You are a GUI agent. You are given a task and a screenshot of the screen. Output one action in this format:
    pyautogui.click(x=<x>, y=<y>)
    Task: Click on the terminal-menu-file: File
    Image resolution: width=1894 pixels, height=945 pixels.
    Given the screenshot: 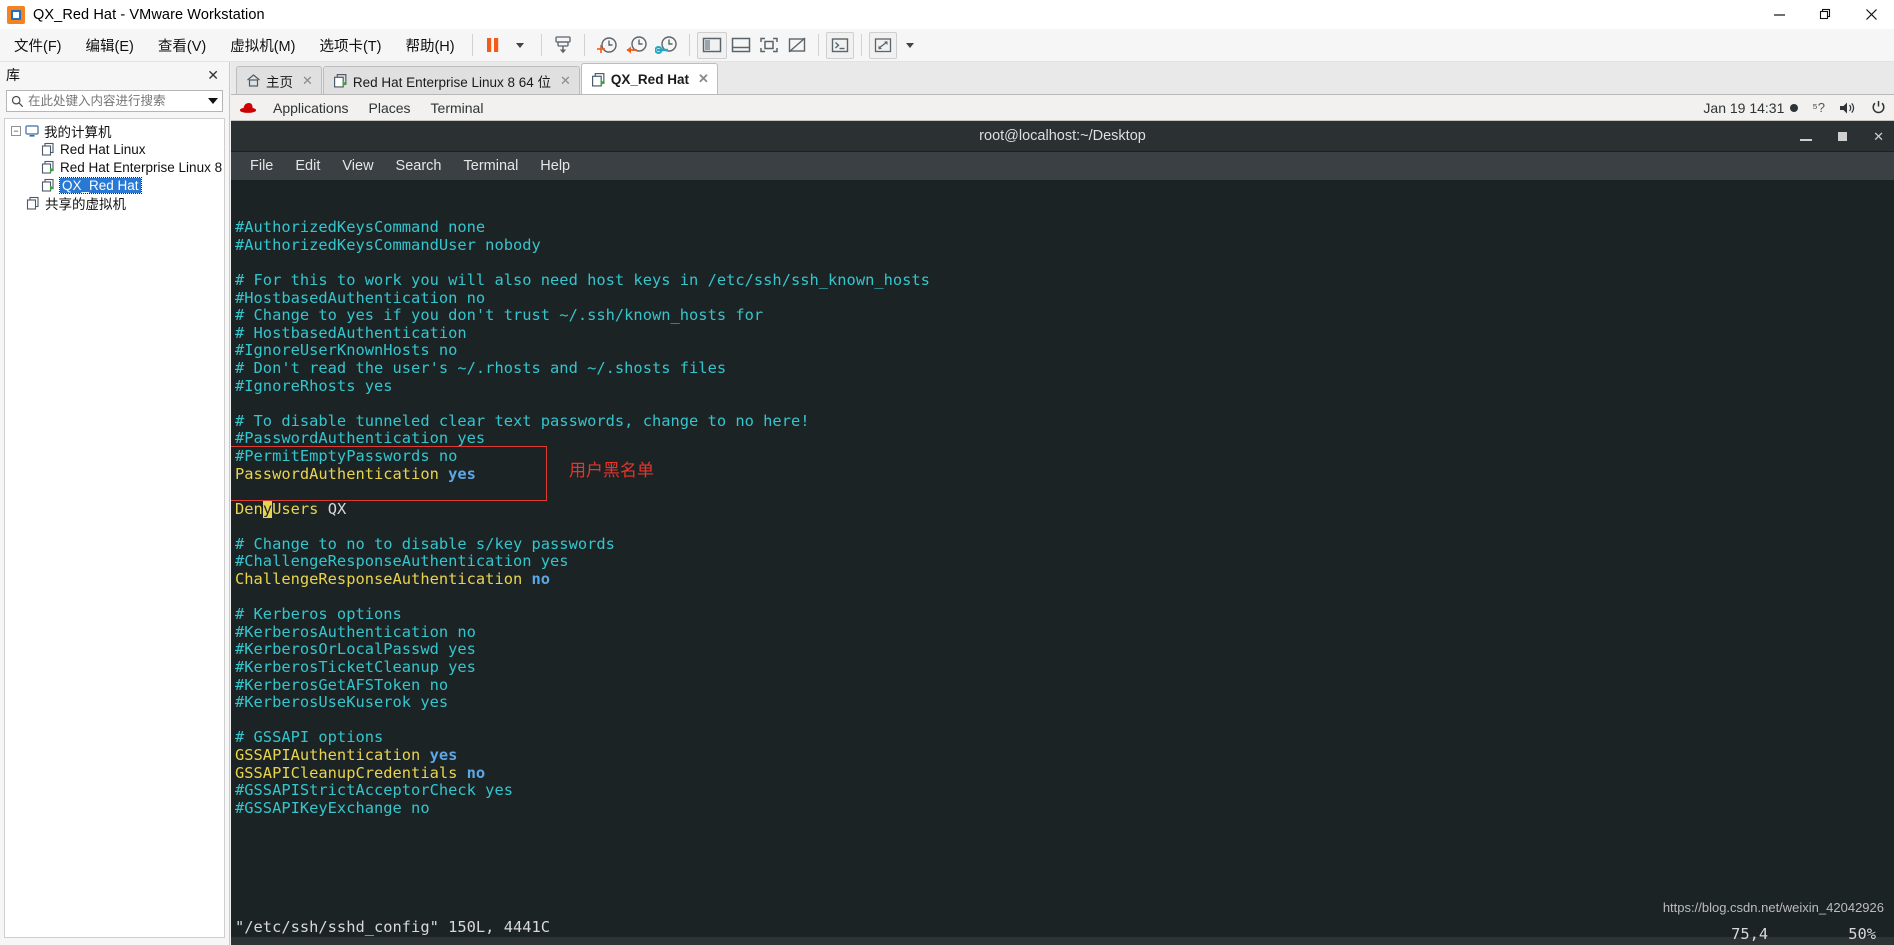 What is the action you would take?
    pyautogui.click(x=261, y=166)
    